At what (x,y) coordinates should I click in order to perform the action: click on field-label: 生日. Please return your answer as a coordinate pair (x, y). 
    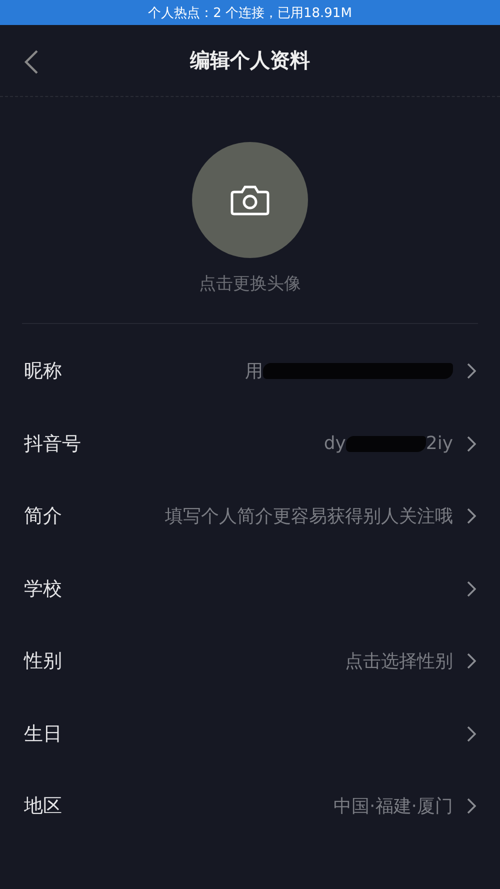
    Looking at the image, I should click on (43, 734).